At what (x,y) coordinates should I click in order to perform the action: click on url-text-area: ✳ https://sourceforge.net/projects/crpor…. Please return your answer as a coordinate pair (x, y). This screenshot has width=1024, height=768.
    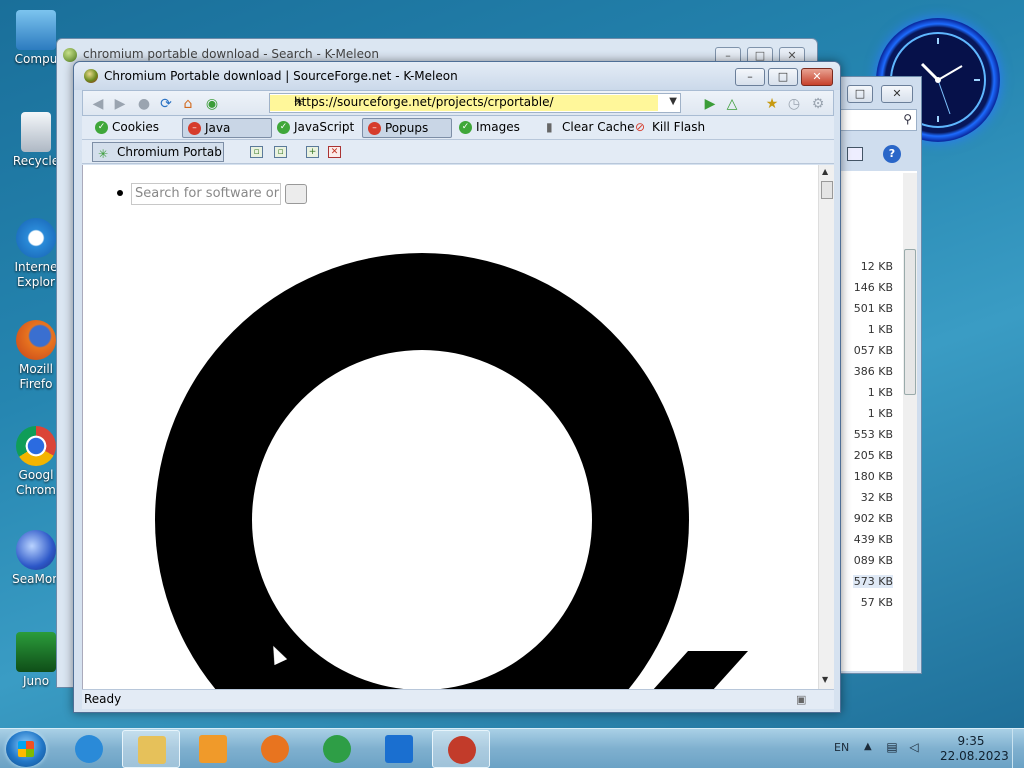
    Looking at the image, I should click on (464, 103).